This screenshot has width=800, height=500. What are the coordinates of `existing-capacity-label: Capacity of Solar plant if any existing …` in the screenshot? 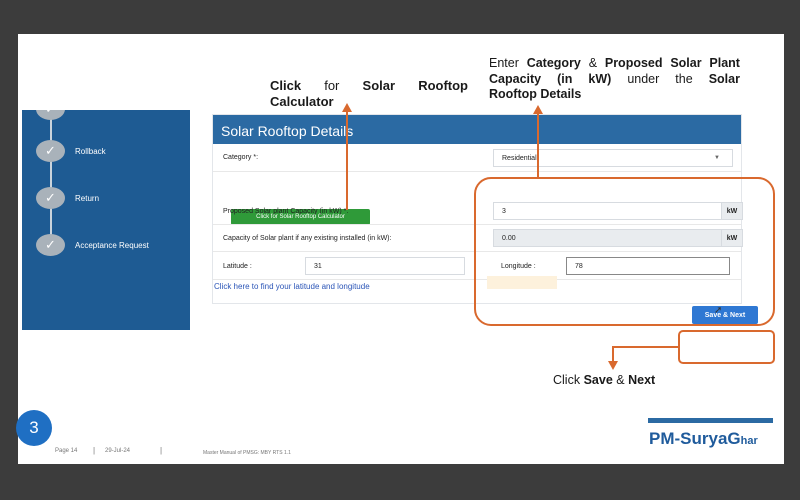 It's located at (307, 238).